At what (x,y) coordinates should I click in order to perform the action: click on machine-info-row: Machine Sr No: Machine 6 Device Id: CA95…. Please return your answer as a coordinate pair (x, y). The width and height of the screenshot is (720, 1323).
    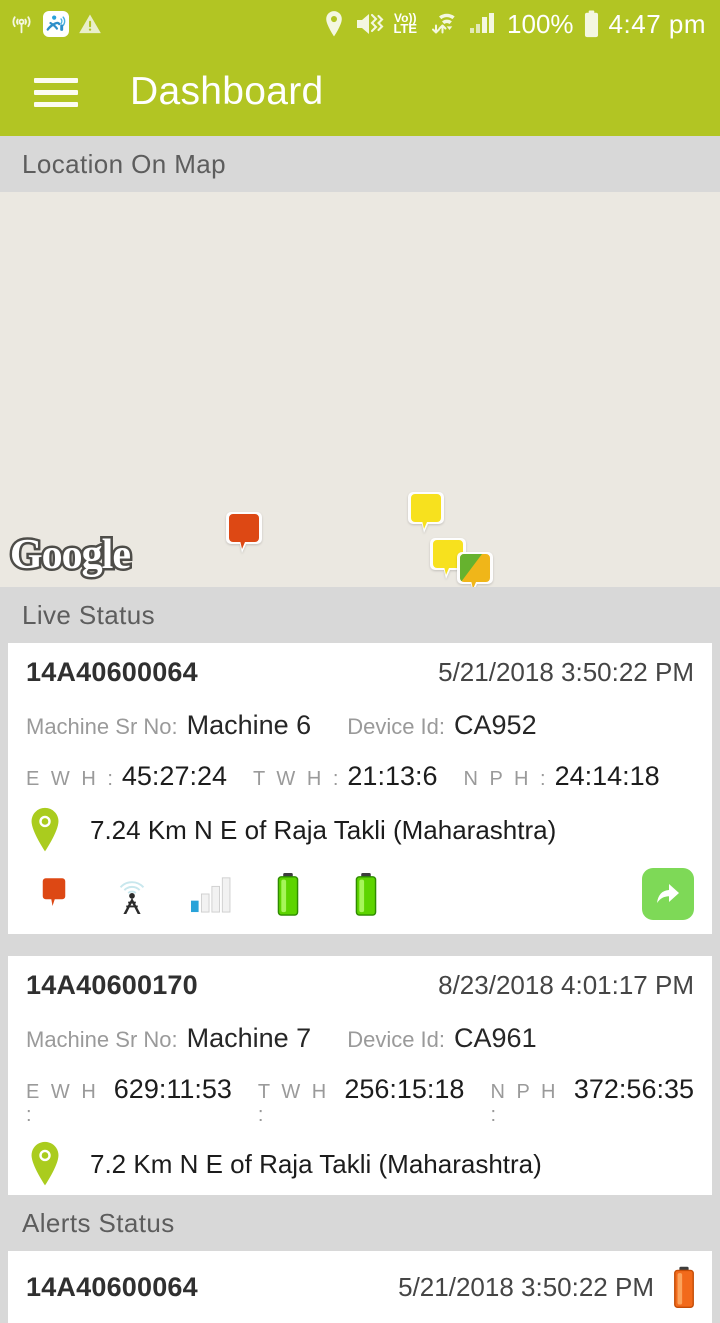
    Looking at the image, I should click on (360, 725).